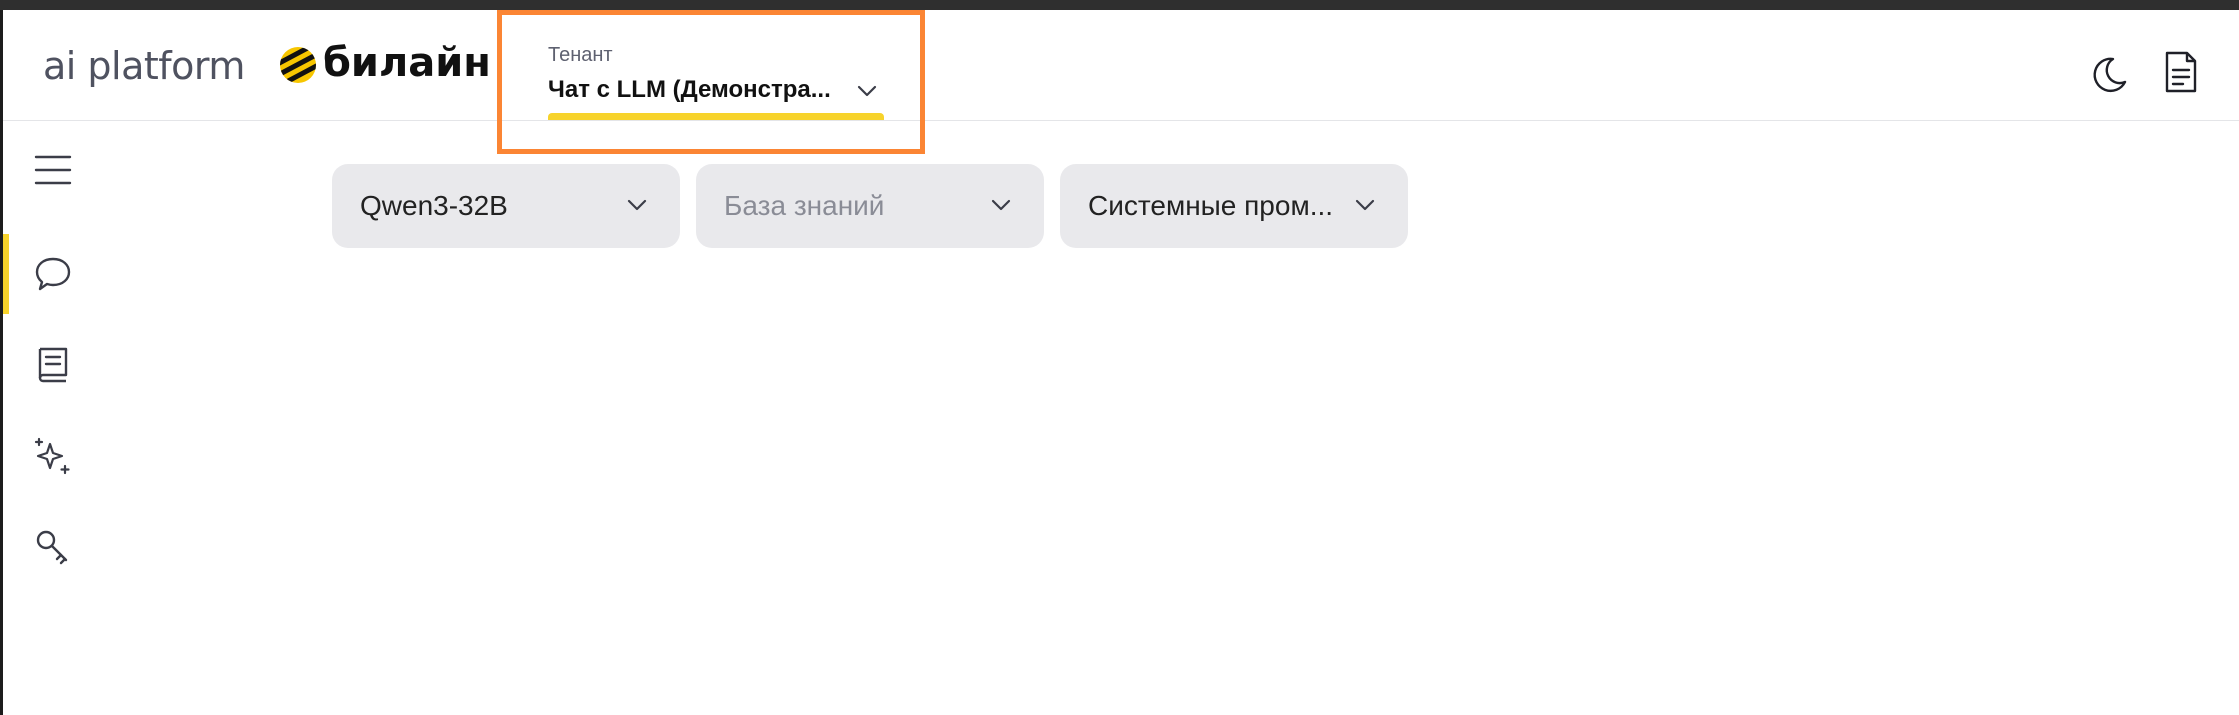 The height and width of the screenshot is (715, 2239). I want to click on sparkles-icon, so click(52, 456).